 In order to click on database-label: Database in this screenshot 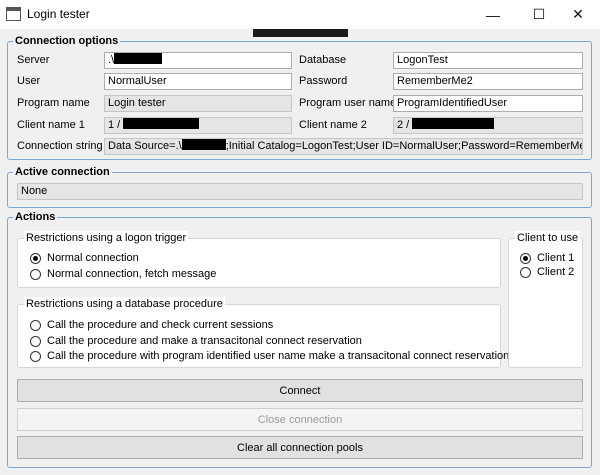, I will do `click(323, 60)`.